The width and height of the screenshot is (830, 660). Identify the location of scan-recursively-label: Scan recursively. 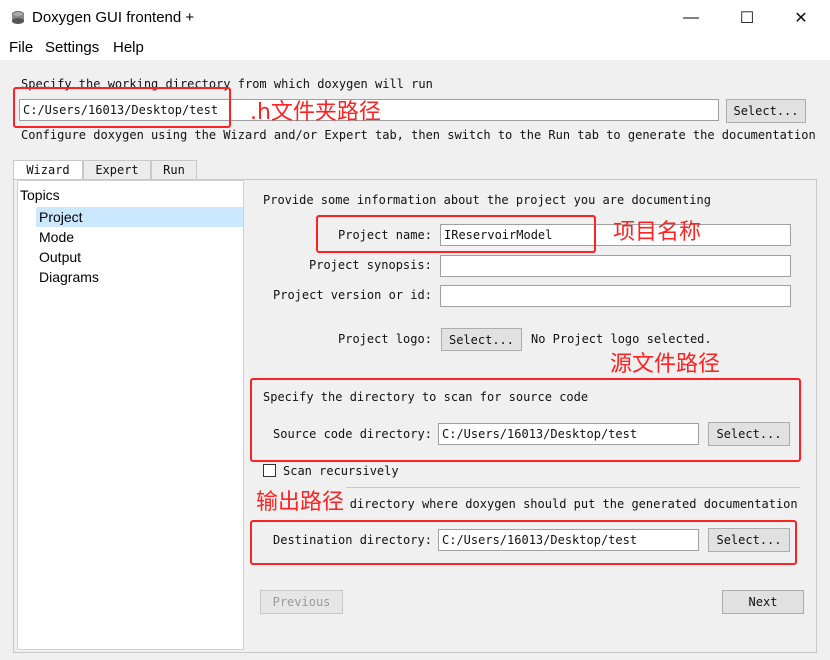
(341, 471).